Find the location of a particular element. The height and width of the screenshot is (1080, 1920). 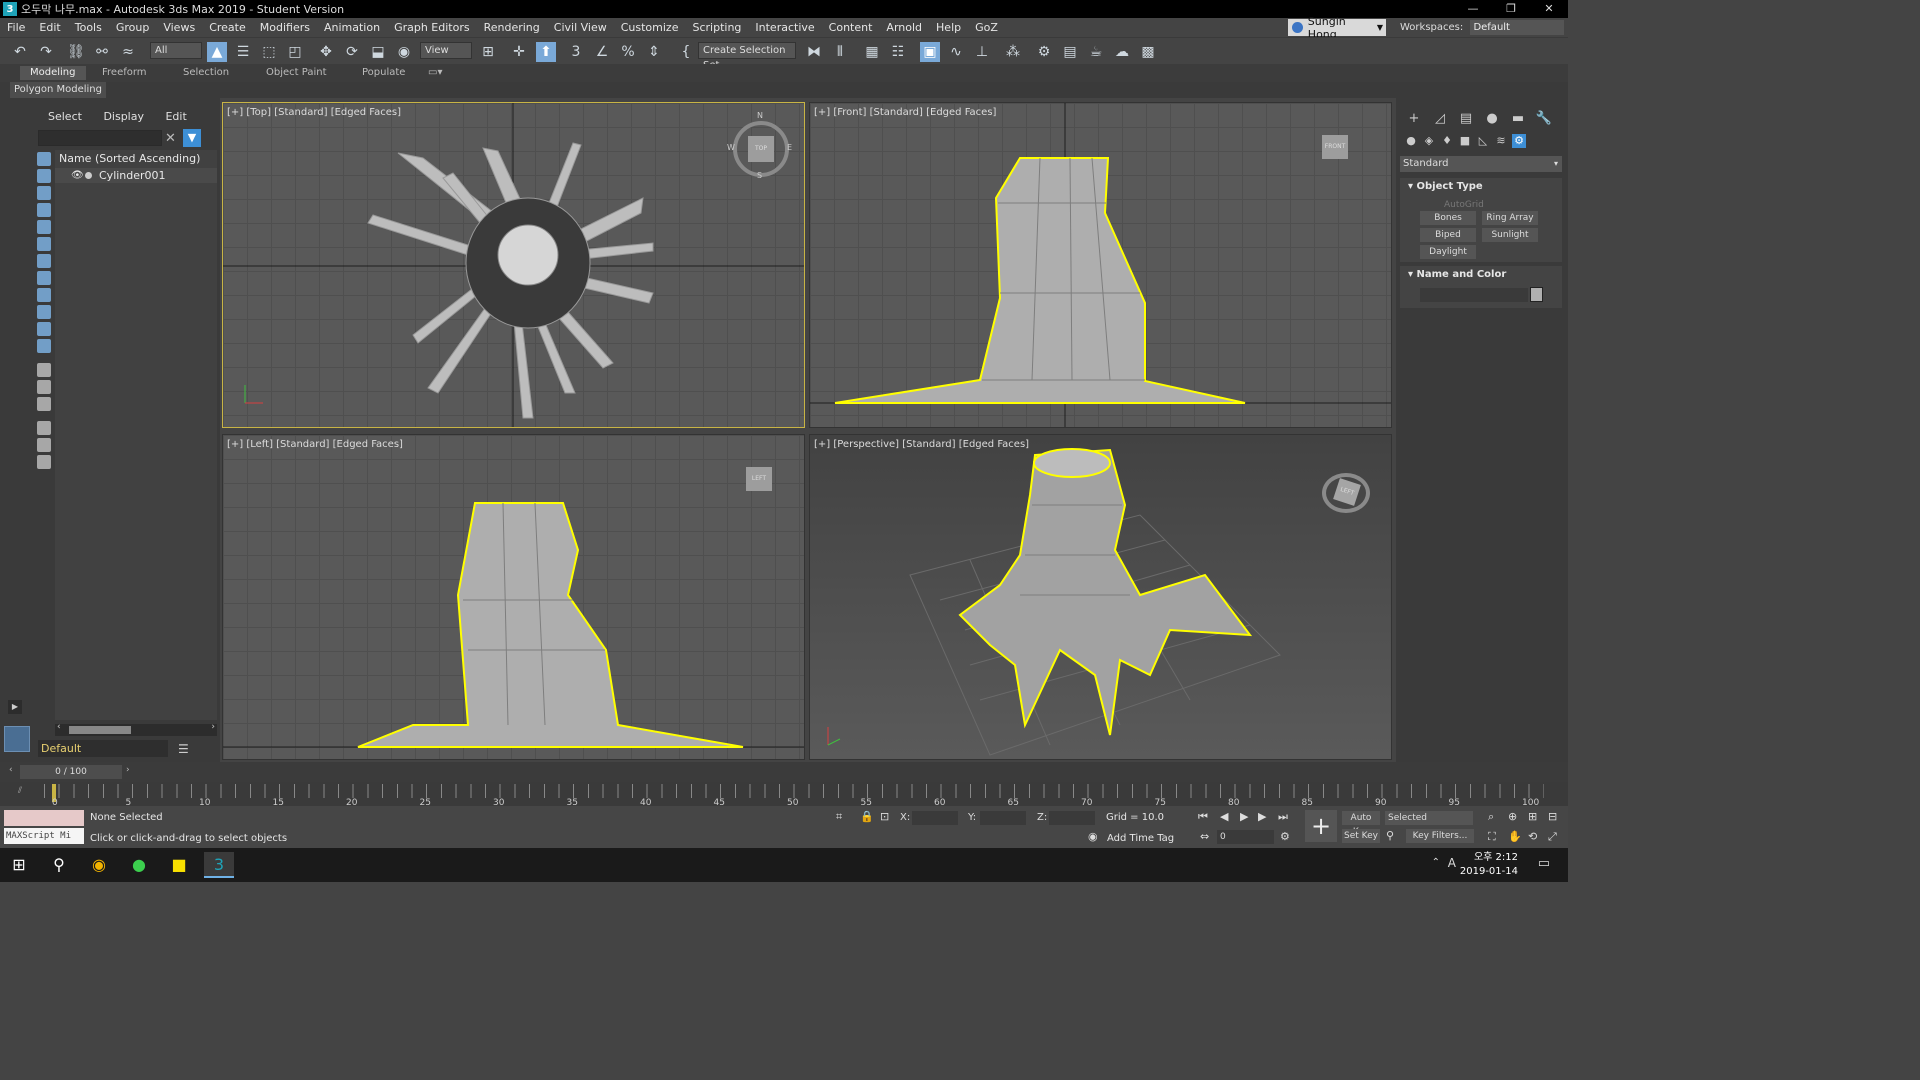

viewcube-compass: N S E W TOP is located at coordinates (759, 145).